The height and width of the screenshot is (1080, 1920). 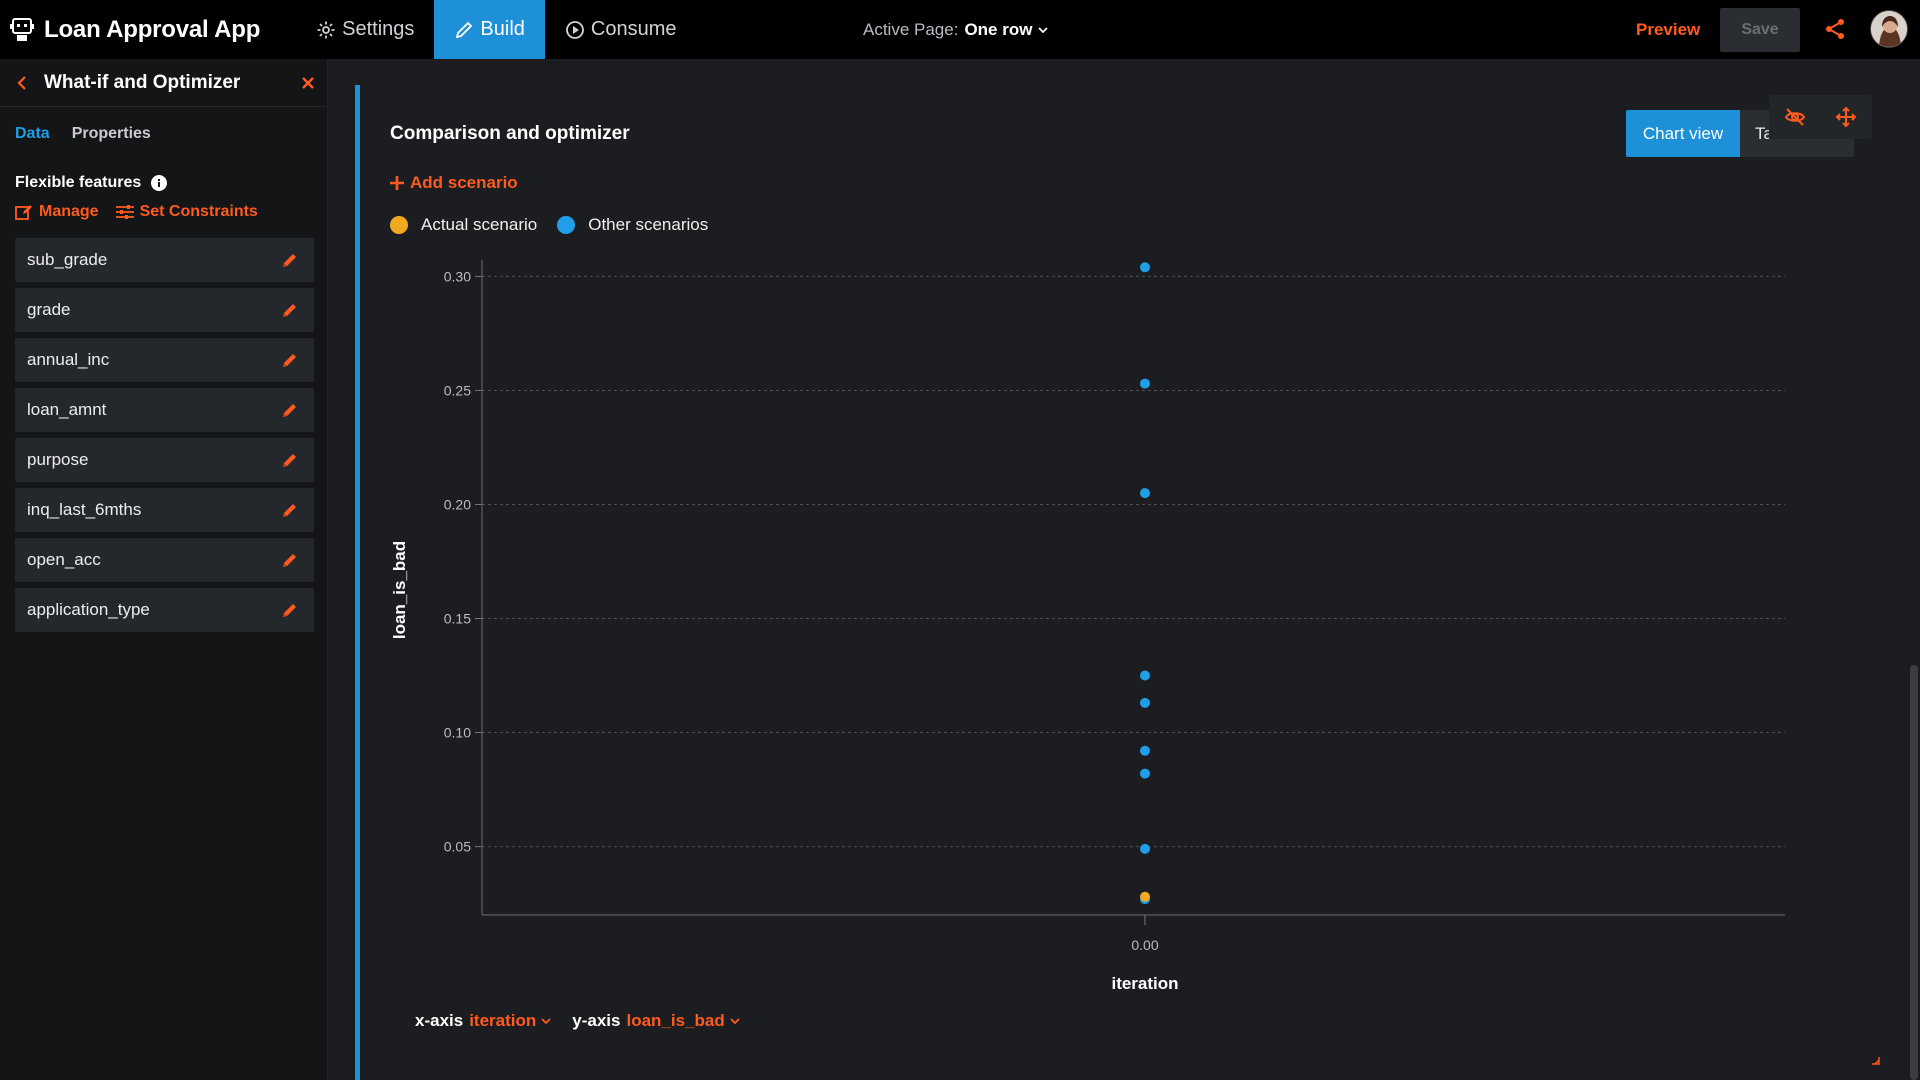 What do you see at coordinates (464, 182) in the screenshot?
I see `add-scenario-label: Add scenario` at bounding box center [464, 182].